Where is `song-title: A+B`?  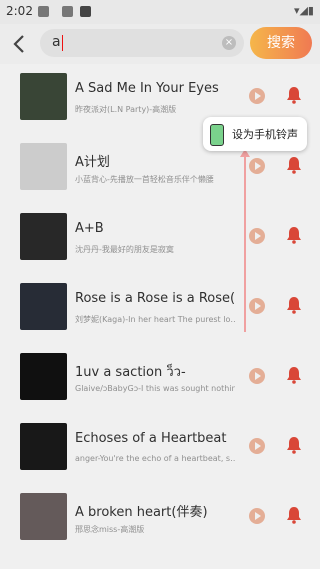
song-title: A+B is located at coordinates (89, 228).